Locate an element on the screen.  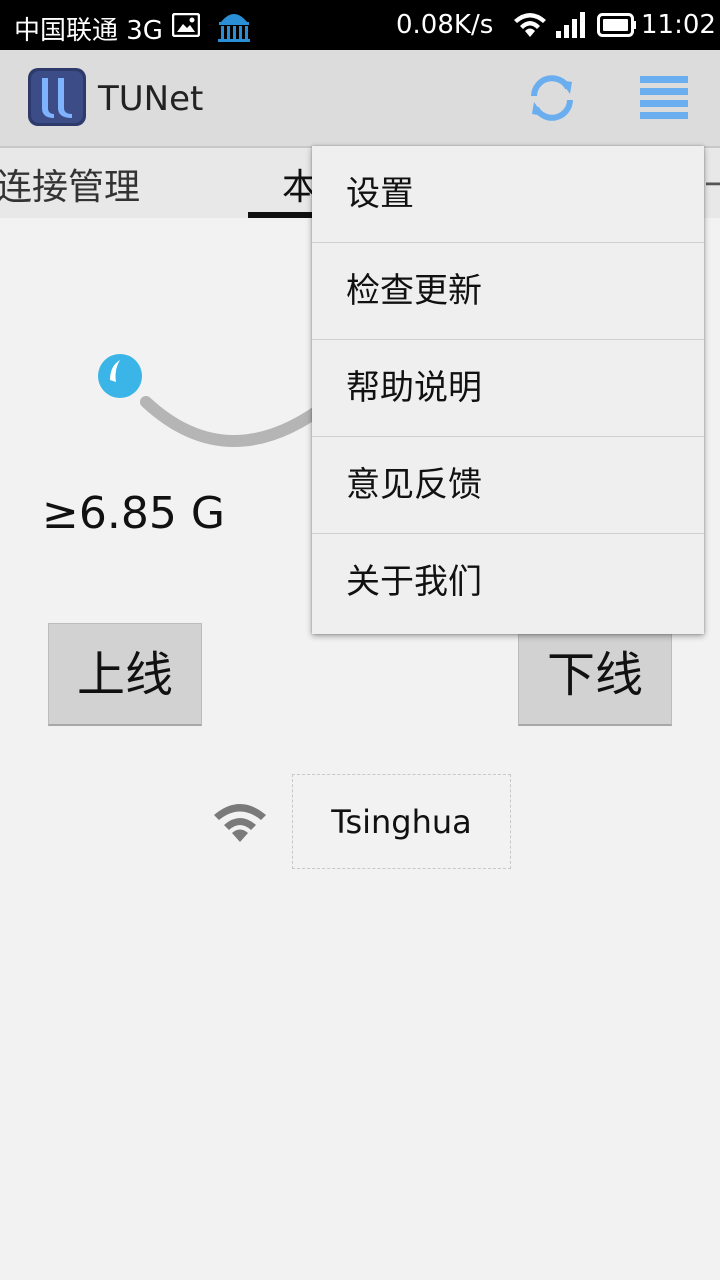
clock: 11:02 is located at coordinates (678, 25).